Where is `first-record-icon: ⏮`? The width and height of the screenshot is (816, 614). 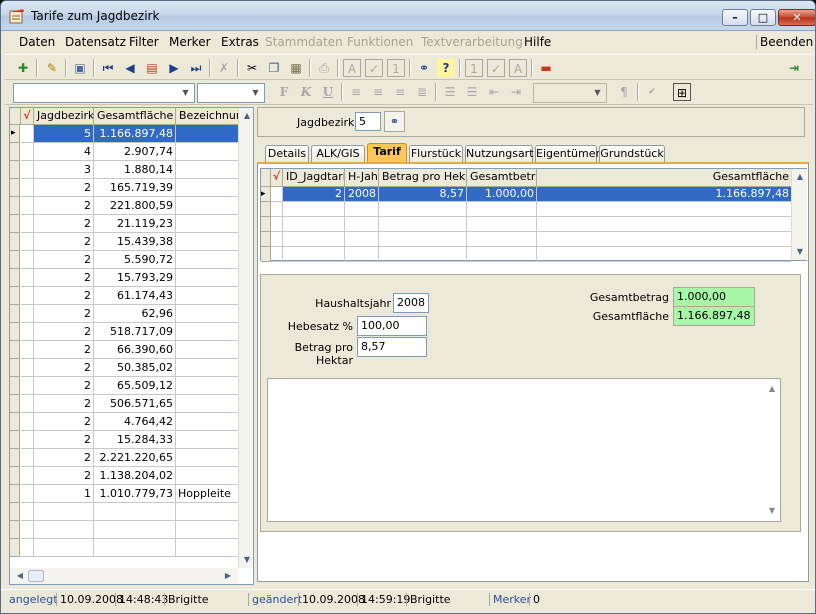 first-record-icon: ⏮ is located at coordinates (108, 68).